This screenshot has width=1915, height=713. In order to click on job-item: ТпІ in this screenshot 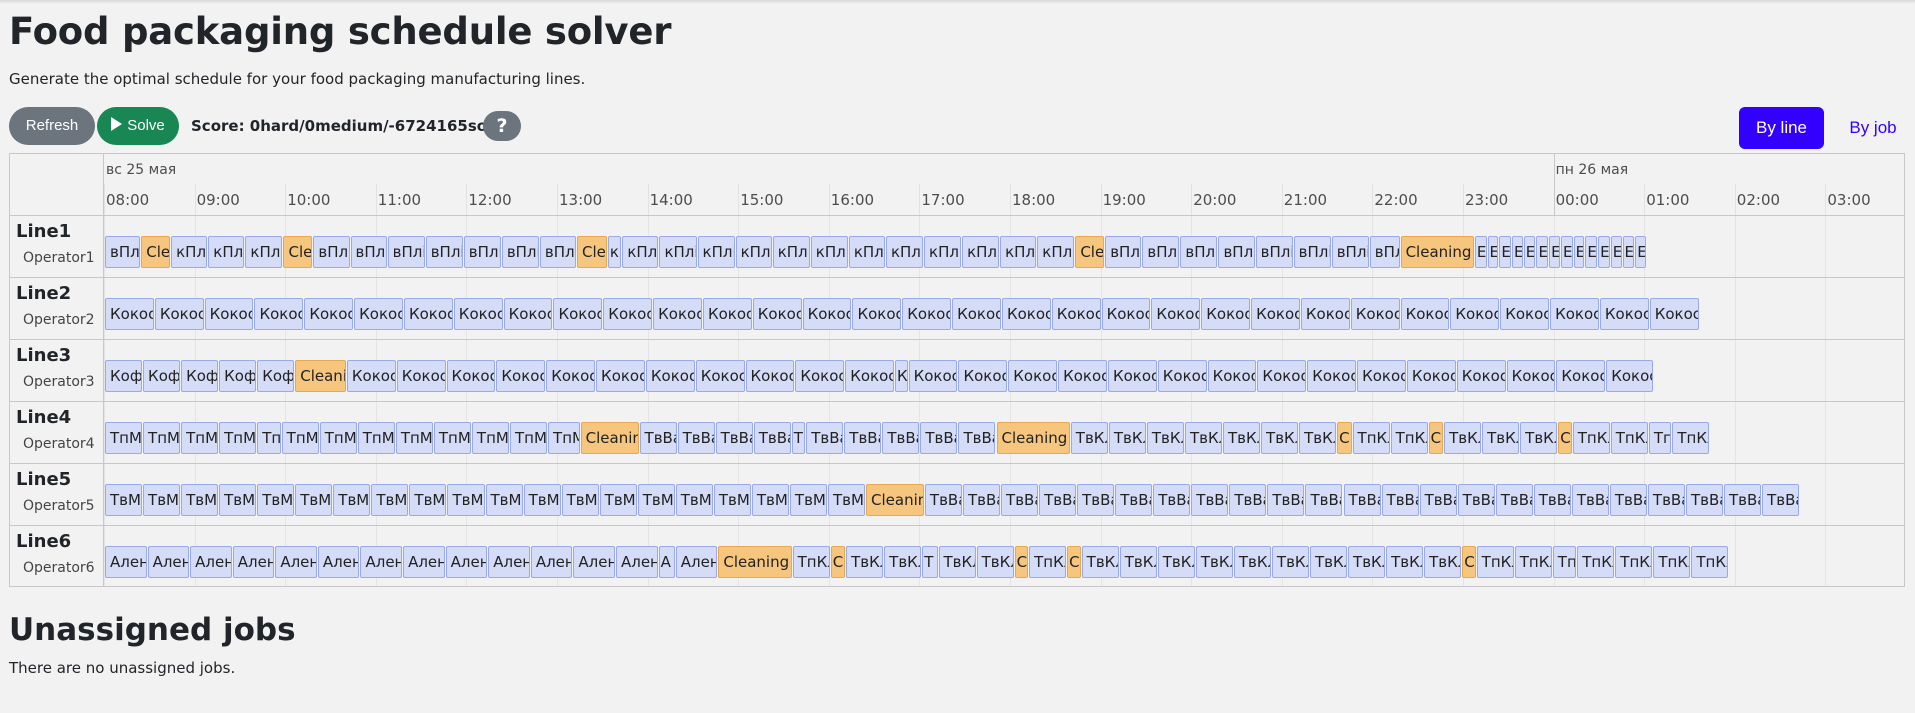, I will do `click(1564, 562)`.